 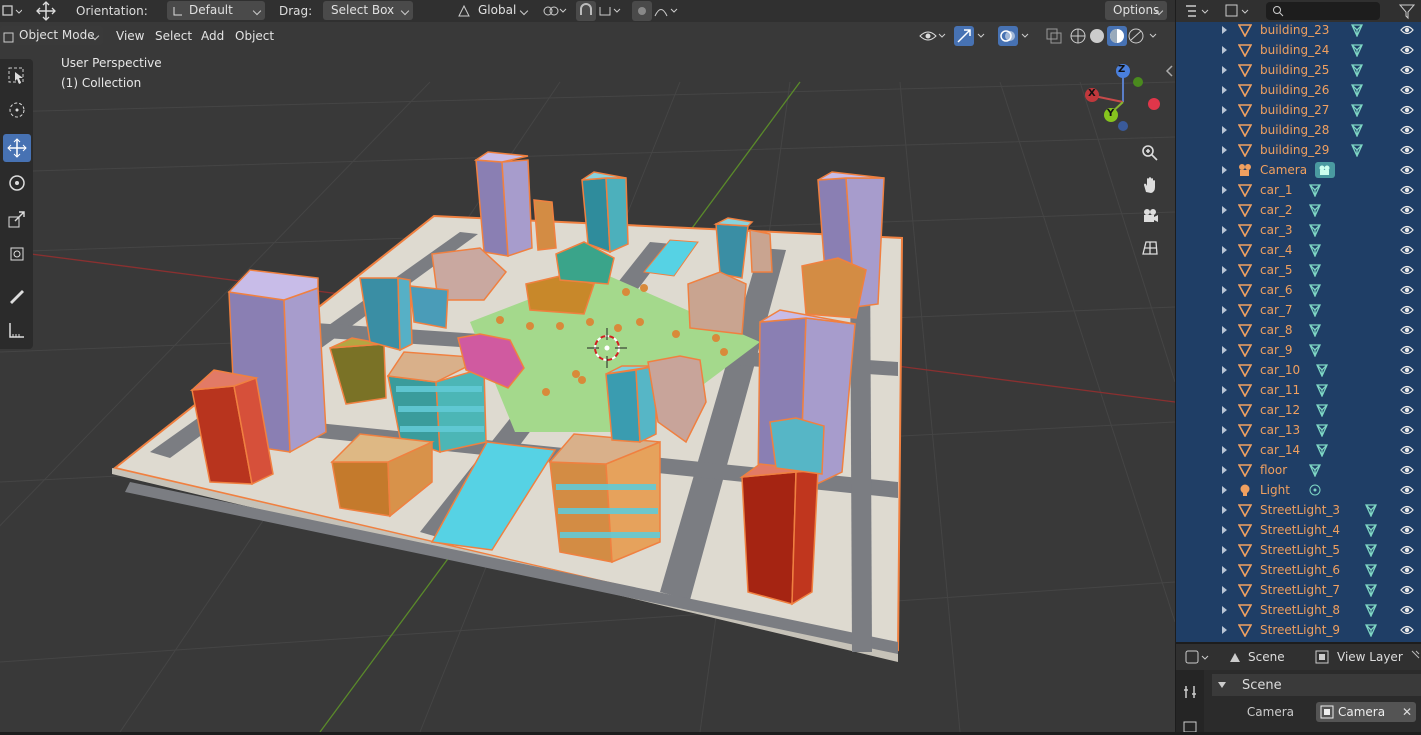 I want to click on wireframe-shading-icon, so click(x=1078, y=36).